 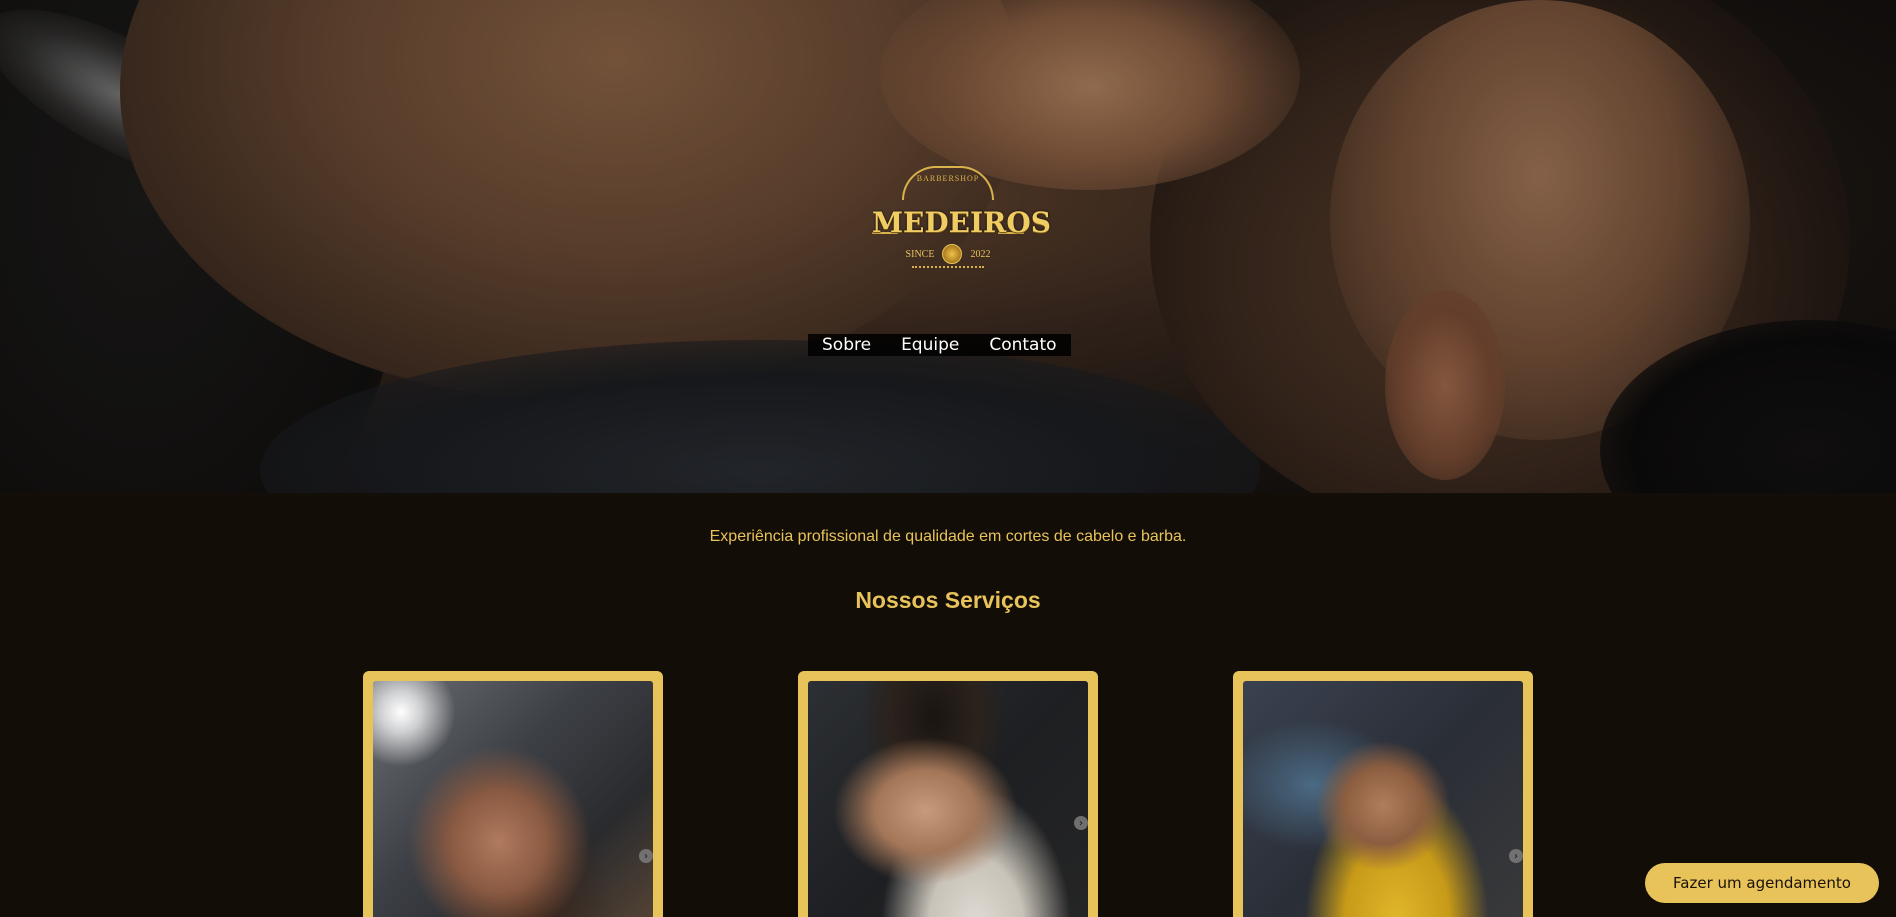 What do you see at coordinates (980, 254) in the screenshot?
I see `logo-since-year: 2022` at bounding box center [980, 254].